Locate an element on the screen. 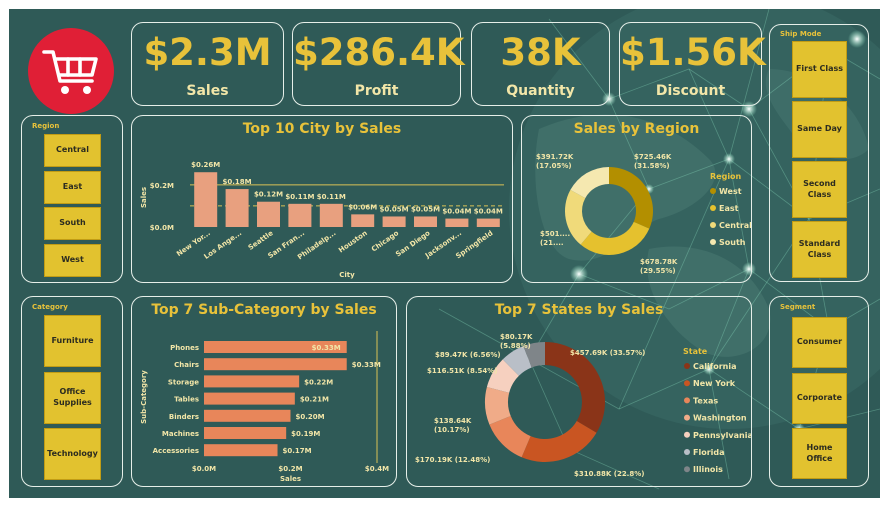  x-axis-title: City is located at coordinates (347, 275).